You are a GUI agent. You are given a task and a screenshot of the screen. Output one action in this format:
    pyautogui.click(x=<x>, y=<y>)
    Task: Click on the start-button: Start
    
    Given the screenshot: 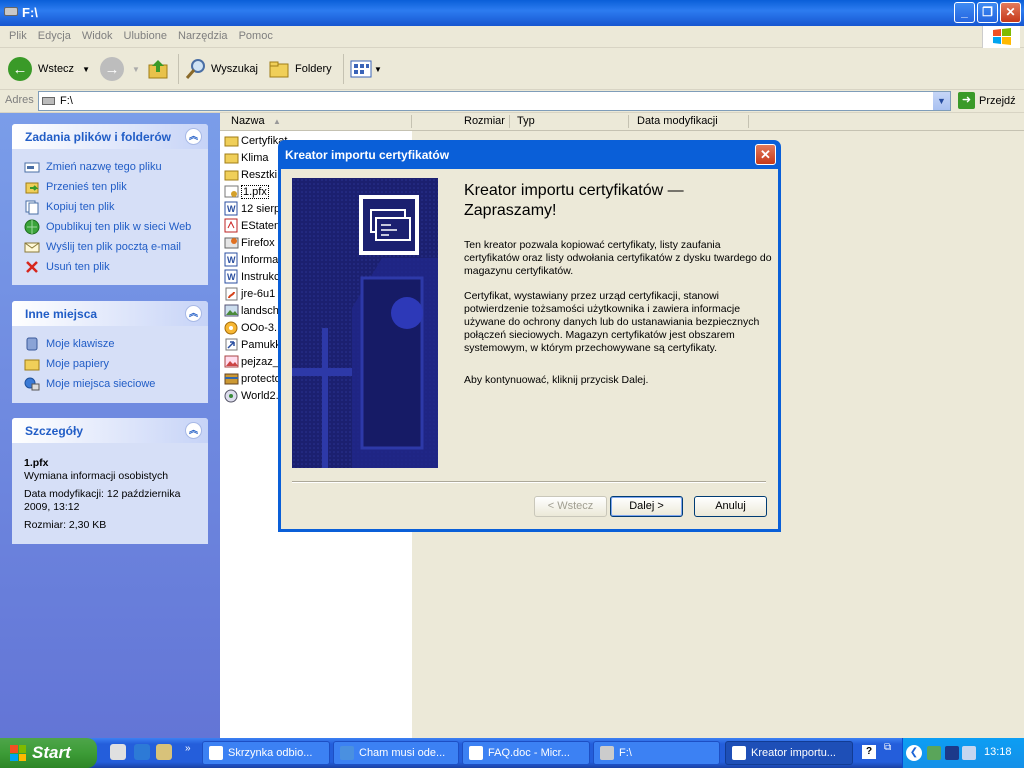 What is the action you would take?
    pyautogui.click(x=48, y=753)
    